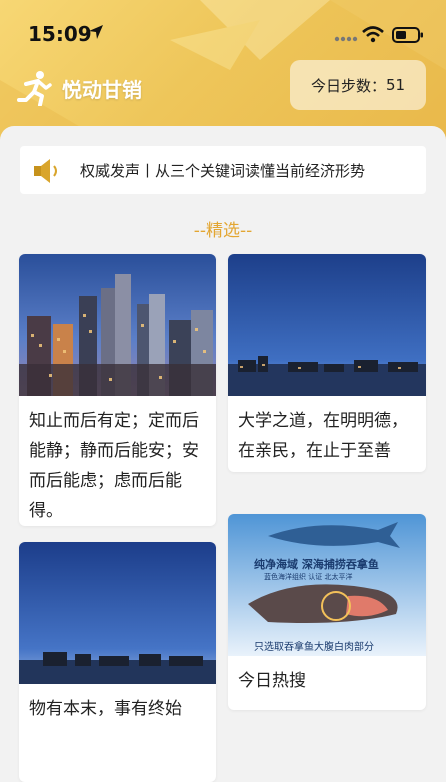 The height and width of the screenshot is (782, 446). What do you see at coordinates (407, 35) in the screenshot?
I see `battery-icon` at bounding box center [407, 35].